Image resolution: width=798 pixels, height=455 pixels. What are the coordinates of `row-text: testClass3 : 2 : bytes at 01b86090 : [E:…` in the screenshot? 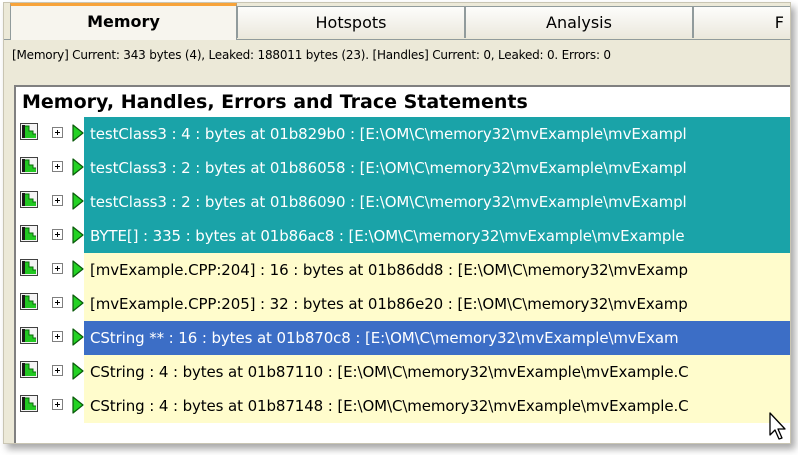 It's located at (437, 202).